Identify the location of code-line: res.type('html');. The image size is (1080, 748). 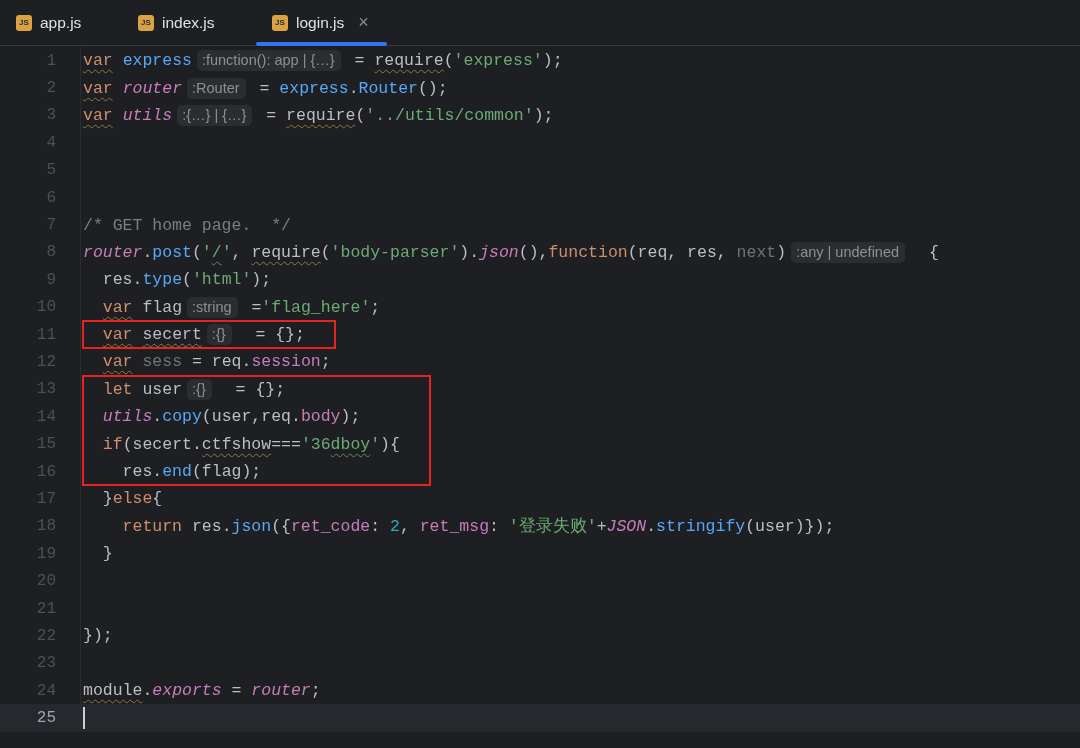
(186, 280).